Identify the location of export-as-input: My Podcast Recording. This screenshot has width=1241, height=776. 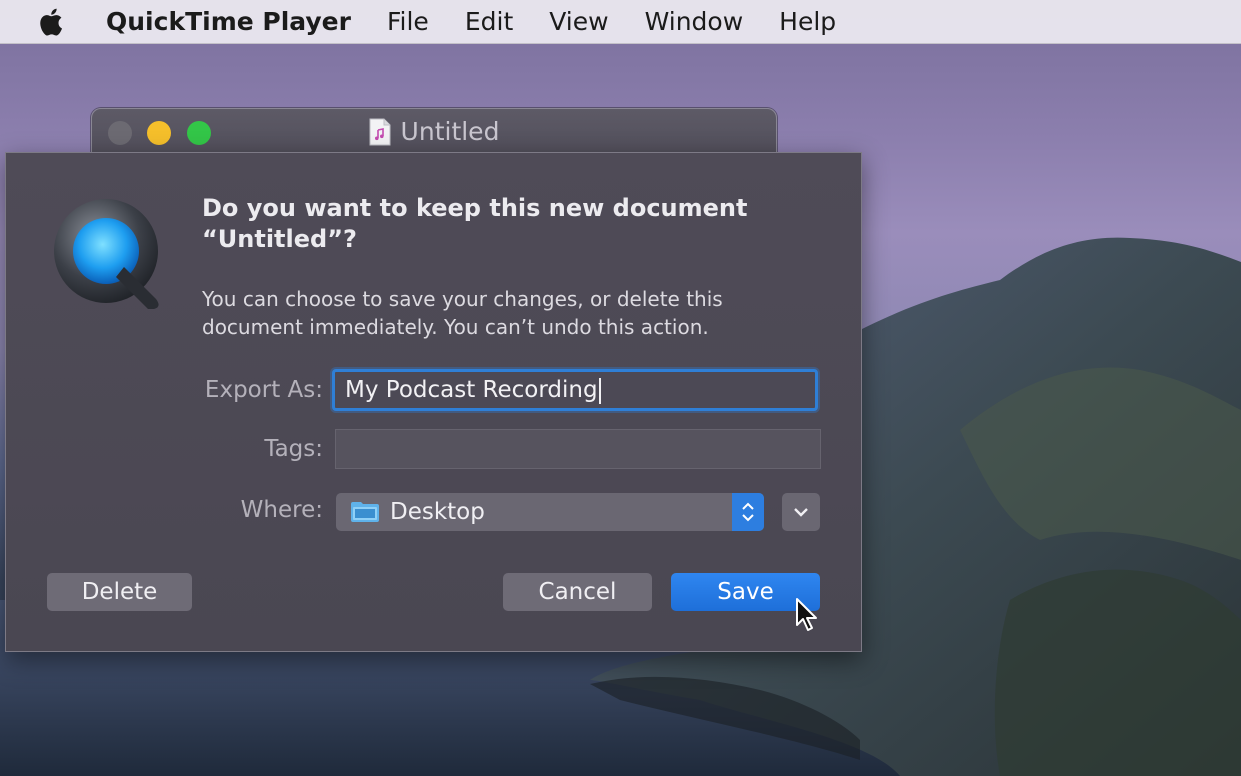
(575, 390).